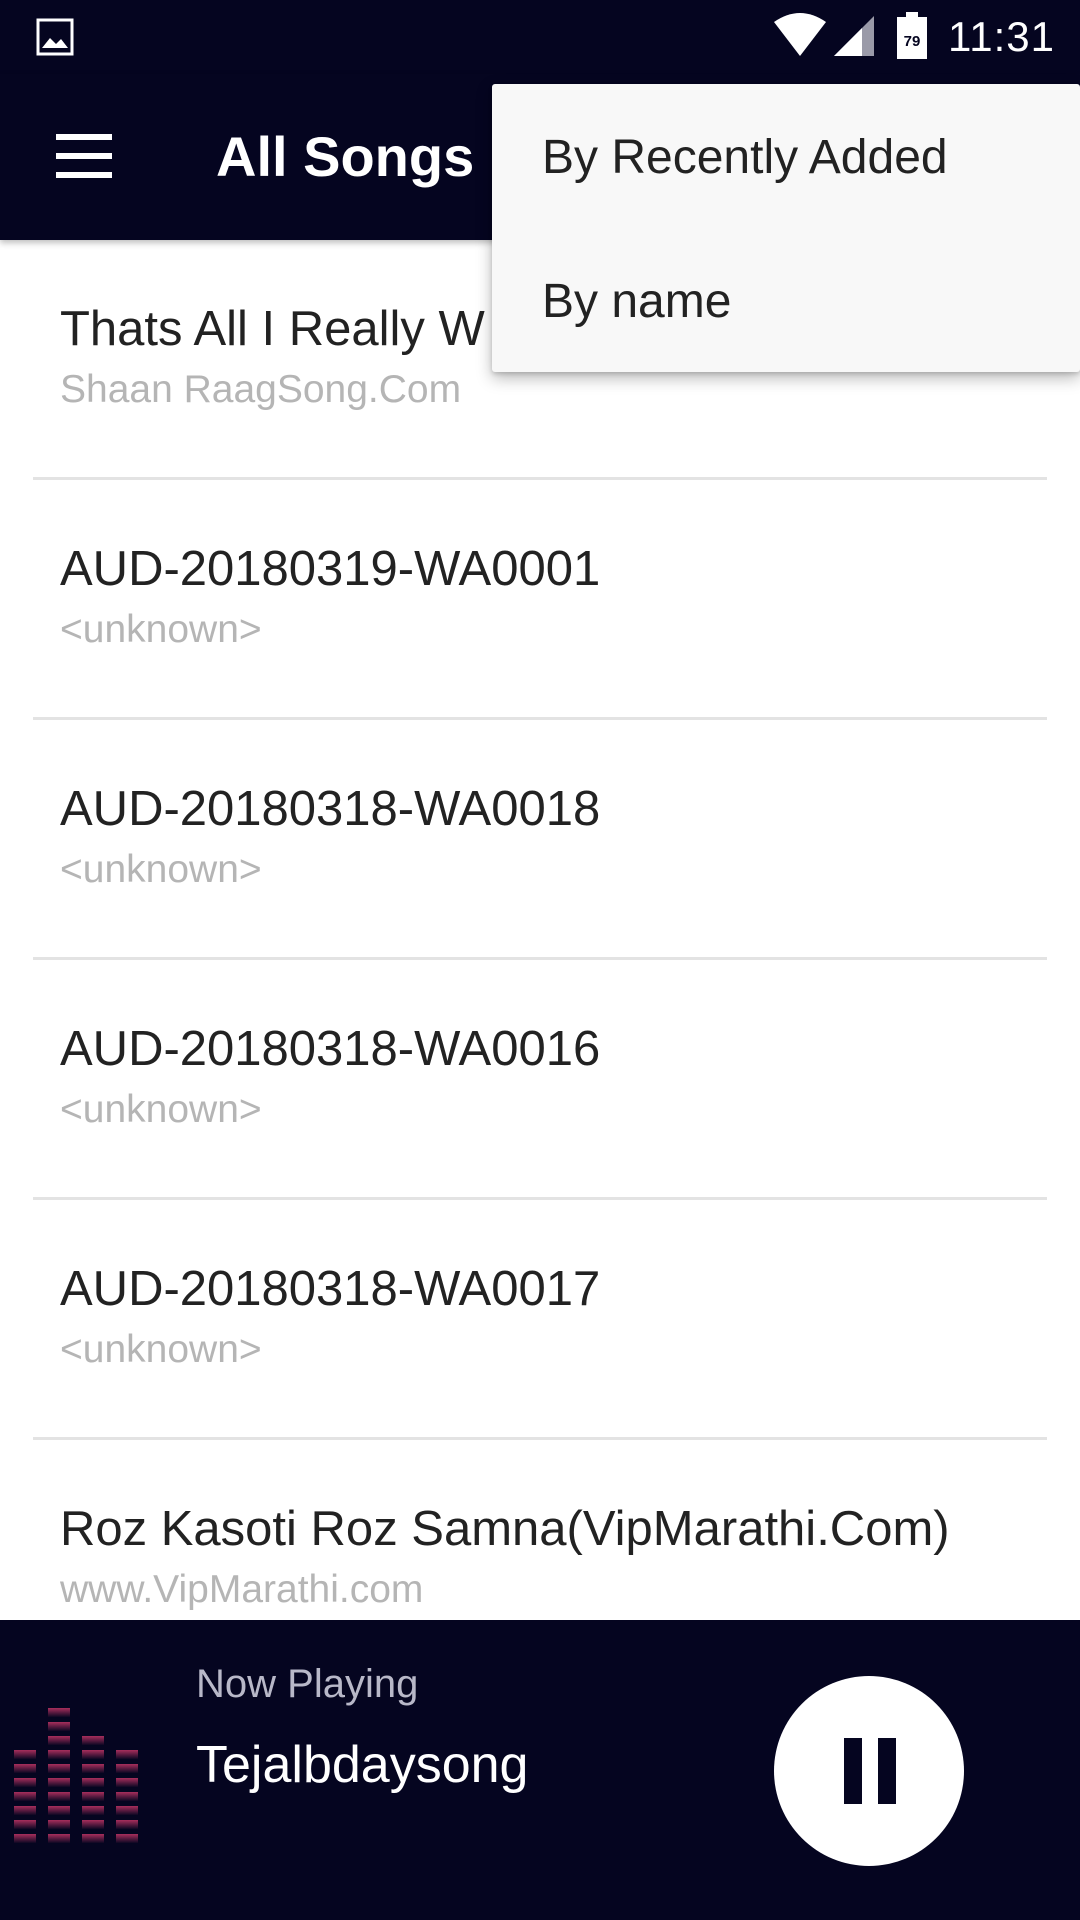 This screenshot has height=1920, width=1080. What do you see at coordinates (786, 300) in the screenshot?
I see `sort-option-by-name: By name` at bounding box center [786, 300].